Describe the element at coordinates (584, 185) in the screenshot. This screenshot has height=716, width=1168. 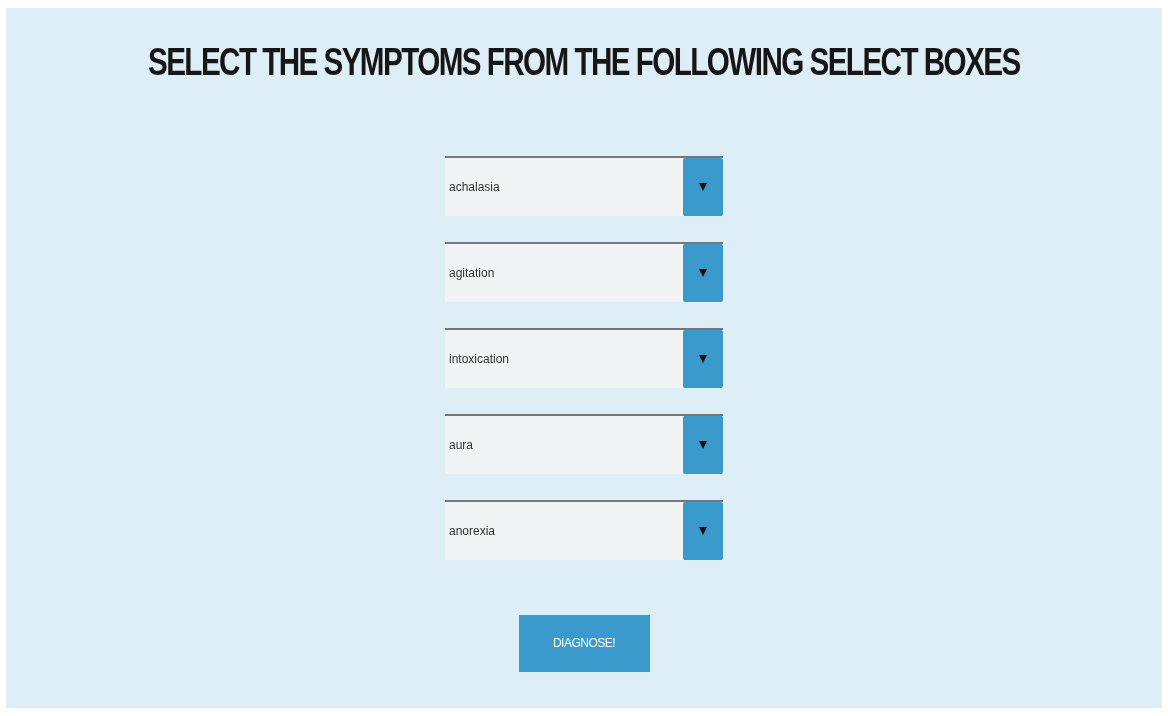
I see `symptom-select: achalasia` at that location.